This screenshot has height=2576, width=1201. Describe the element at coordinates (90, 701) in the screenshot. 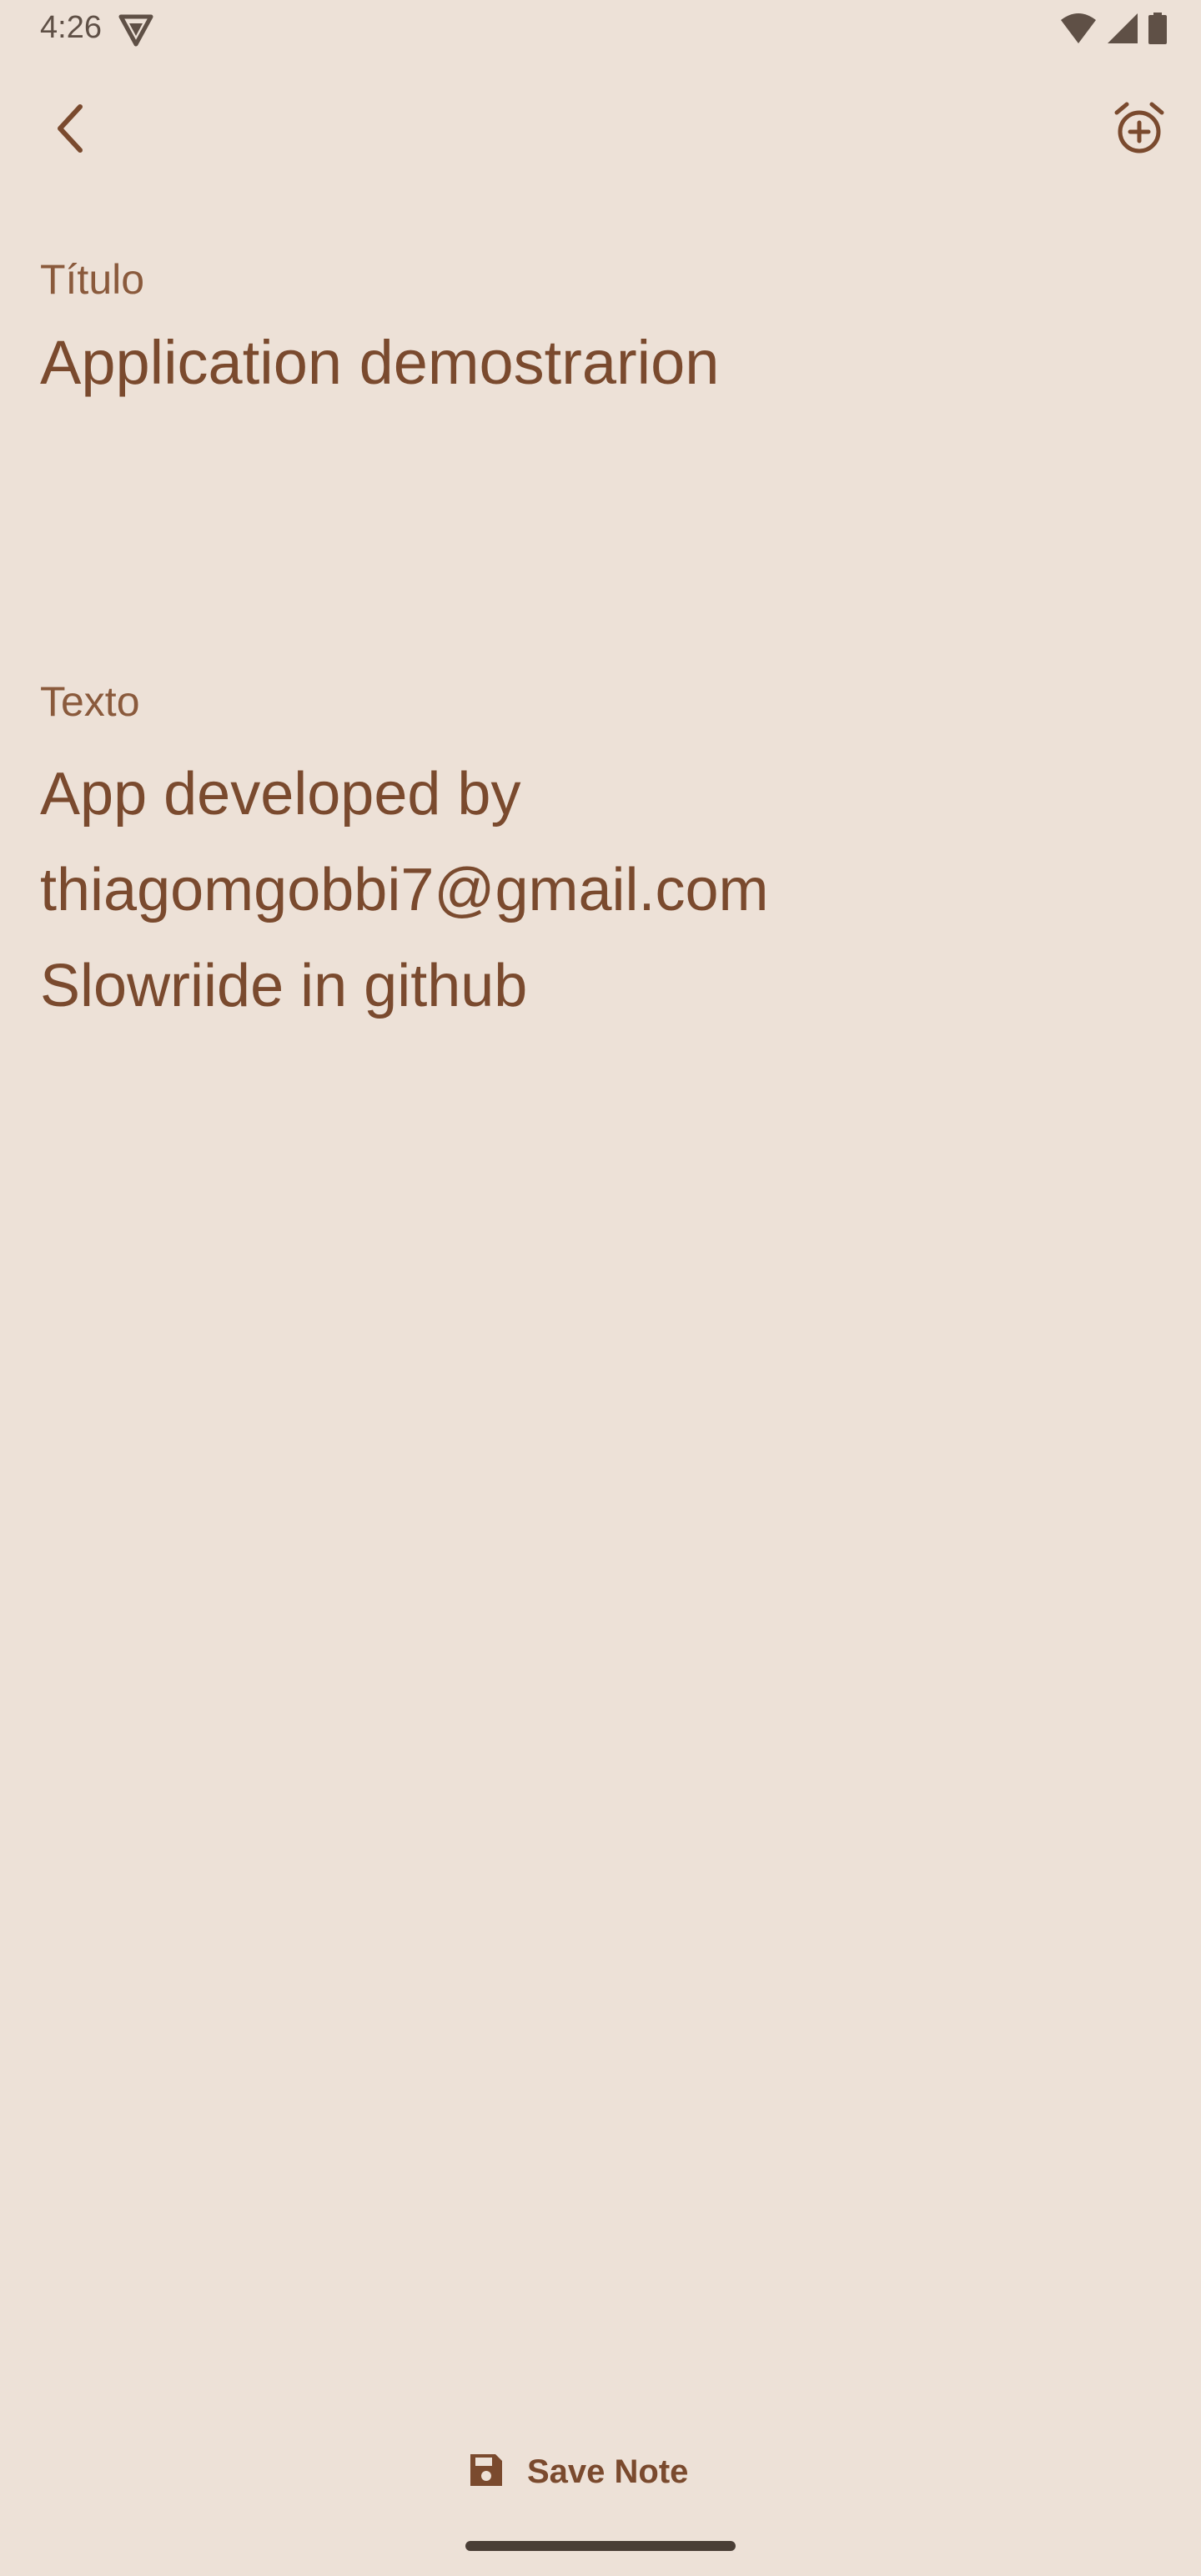

I see `text-field-label: Texto` at that location.